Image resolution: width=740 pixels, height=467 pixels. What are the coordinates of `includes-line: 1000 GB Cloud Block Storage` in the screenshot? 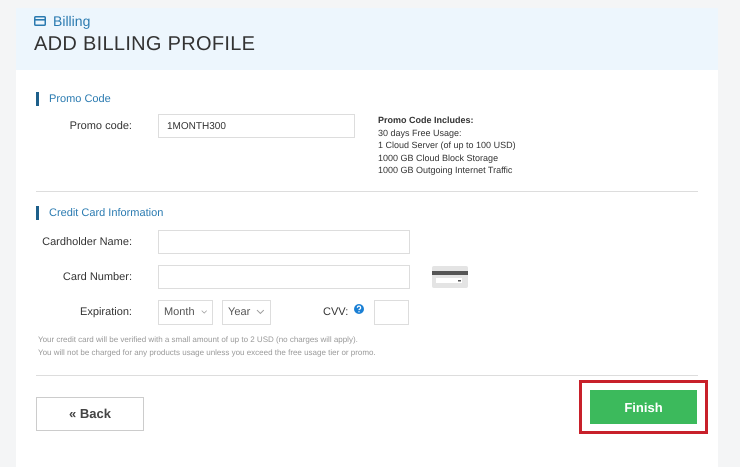 It's located at (439, 158).